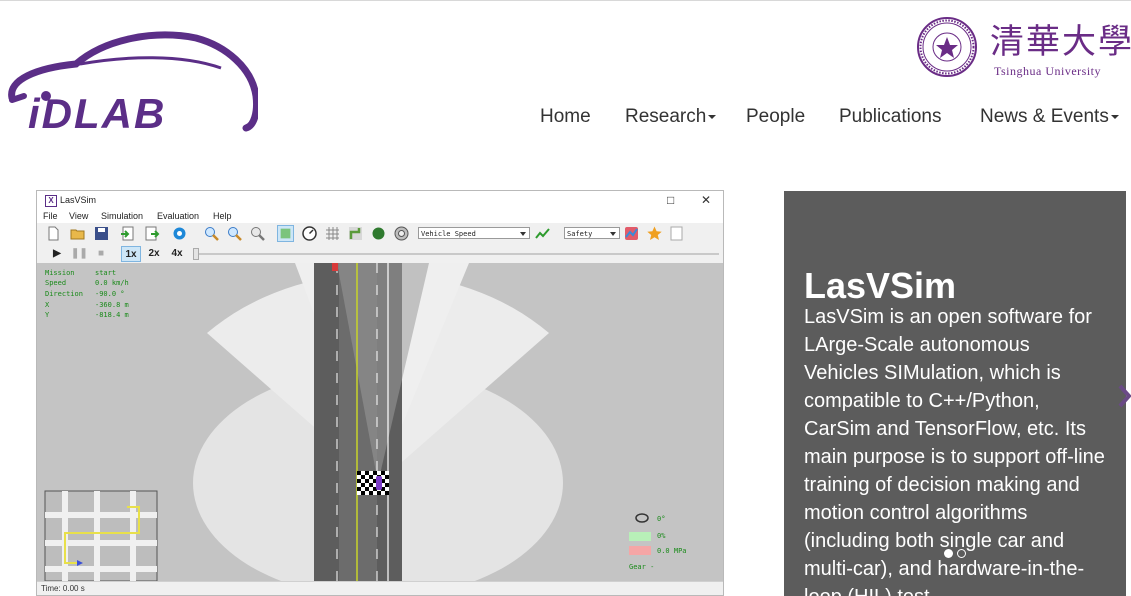 The image size is (1131, 596). Describe the element at coordinates (642, 518) in the screenshot. I see `steering-wheel-icon` at that location.